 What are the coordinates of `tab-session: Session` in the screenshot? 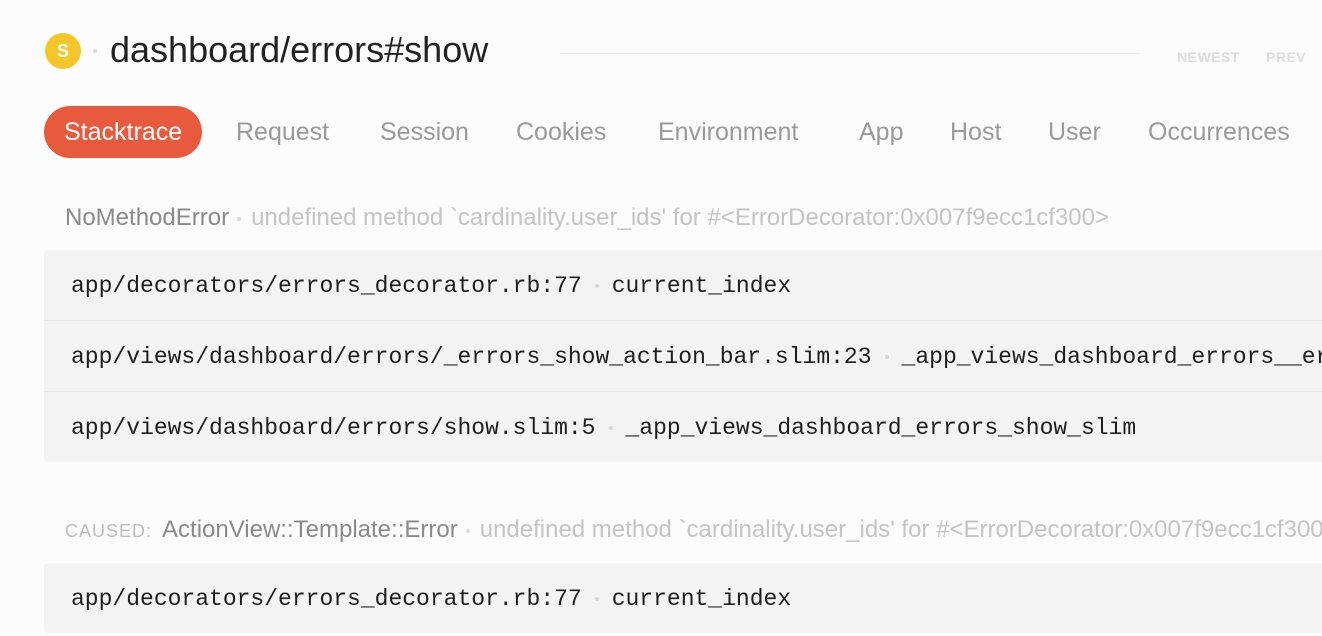 It's located at (424, 132).